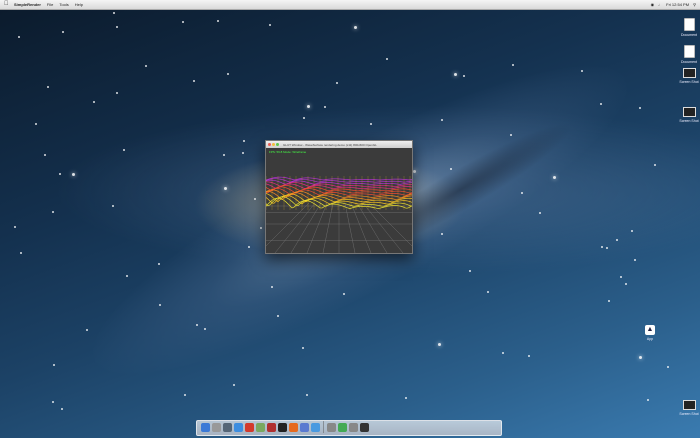 This screenshot has width=700, height=438. Describe the element at coordinates (694, 4) in the screenshot. I see `spotlight-icon: ⚲` at that location.